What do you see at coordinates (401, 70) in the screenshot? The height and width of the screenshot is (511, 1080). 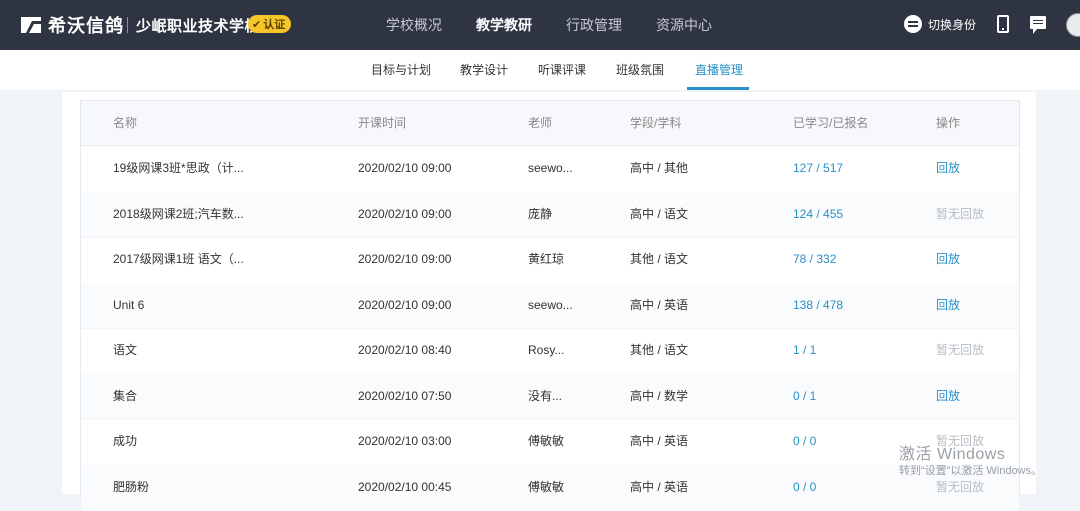 I see `subnav-item-goals-plans: 目标与计划` at bounding box center [401, 70].